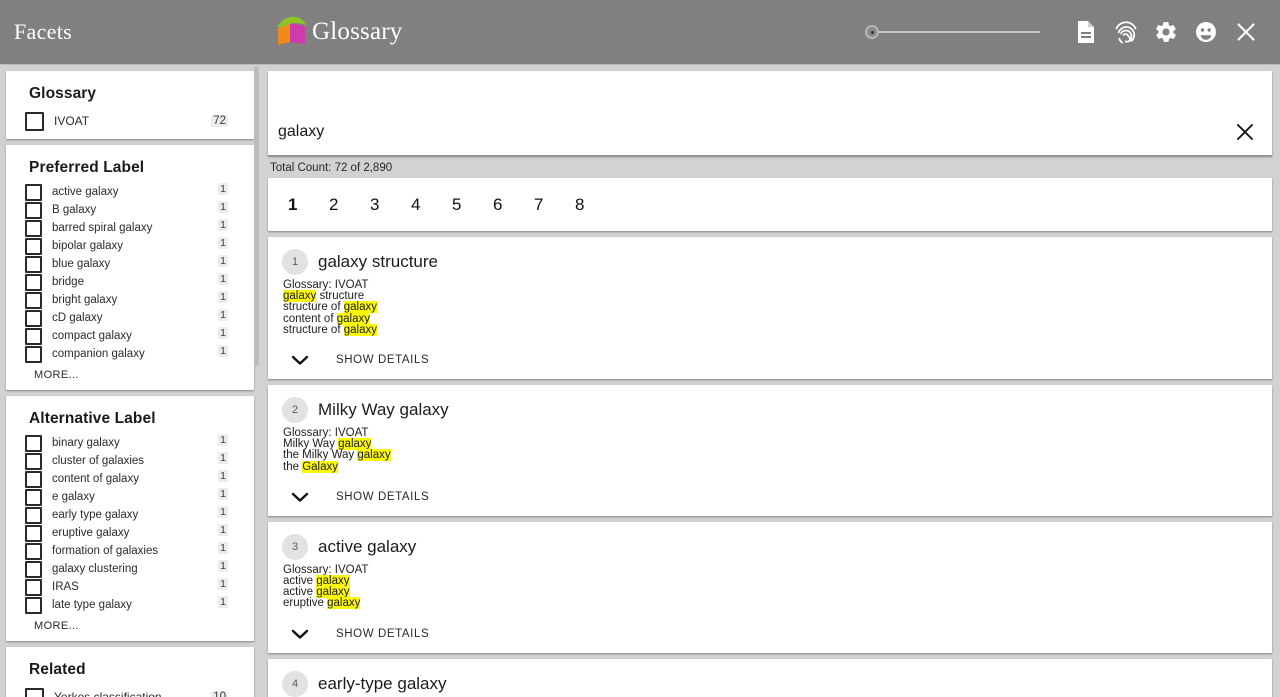 The width and height of the screenshot is (1280, 697). I want to click on clear-search-icon, so click(1245, 132).